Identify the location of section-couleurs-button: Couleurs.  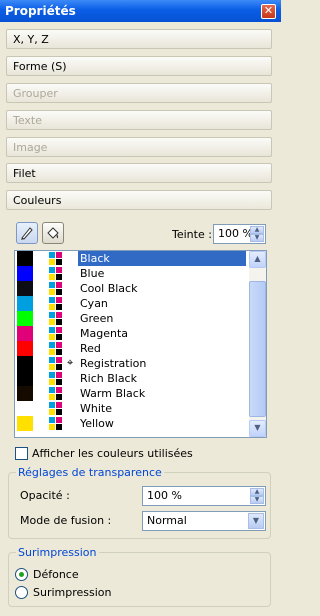
(139, 200).